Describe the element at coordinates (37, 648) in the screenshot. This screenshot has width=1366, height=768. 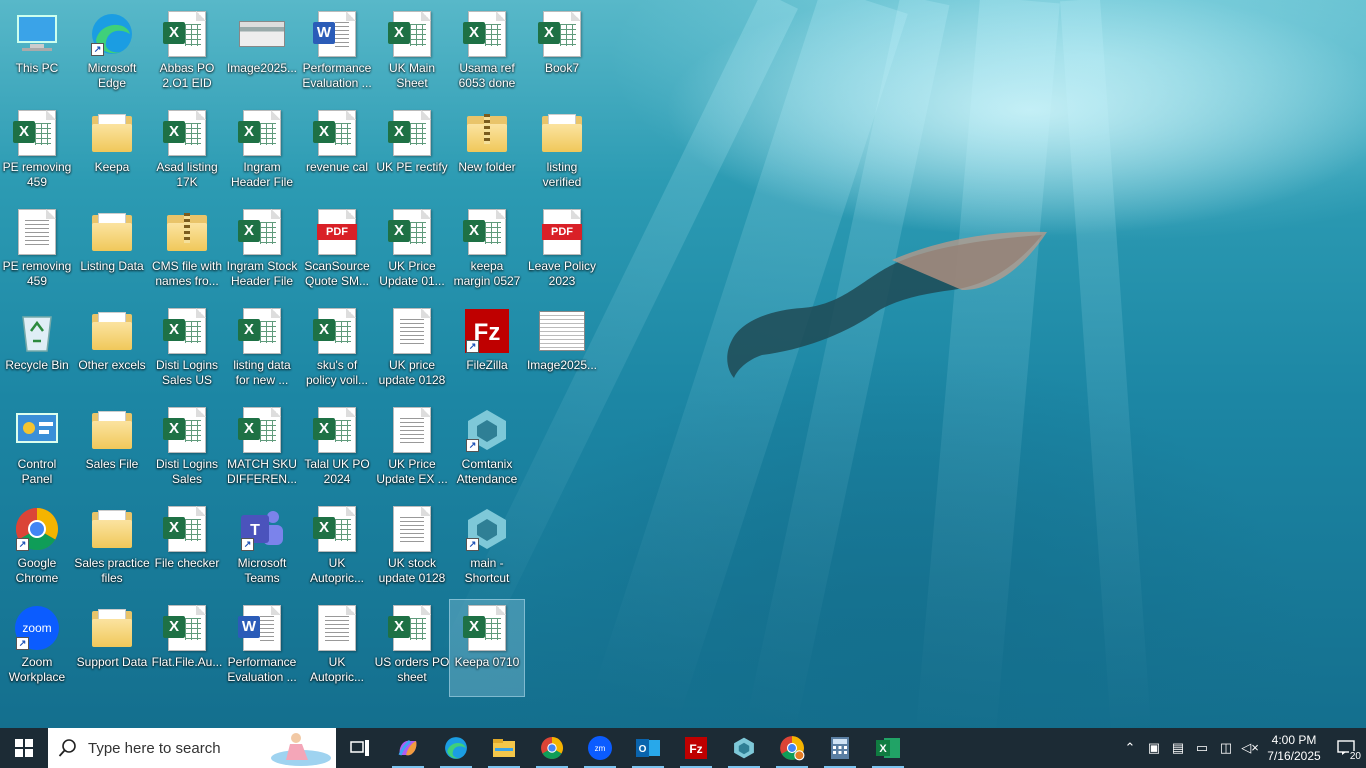
I see `desktop-icon-zoom-workplace: zoom ↗ Zoom Workplace` at that location.